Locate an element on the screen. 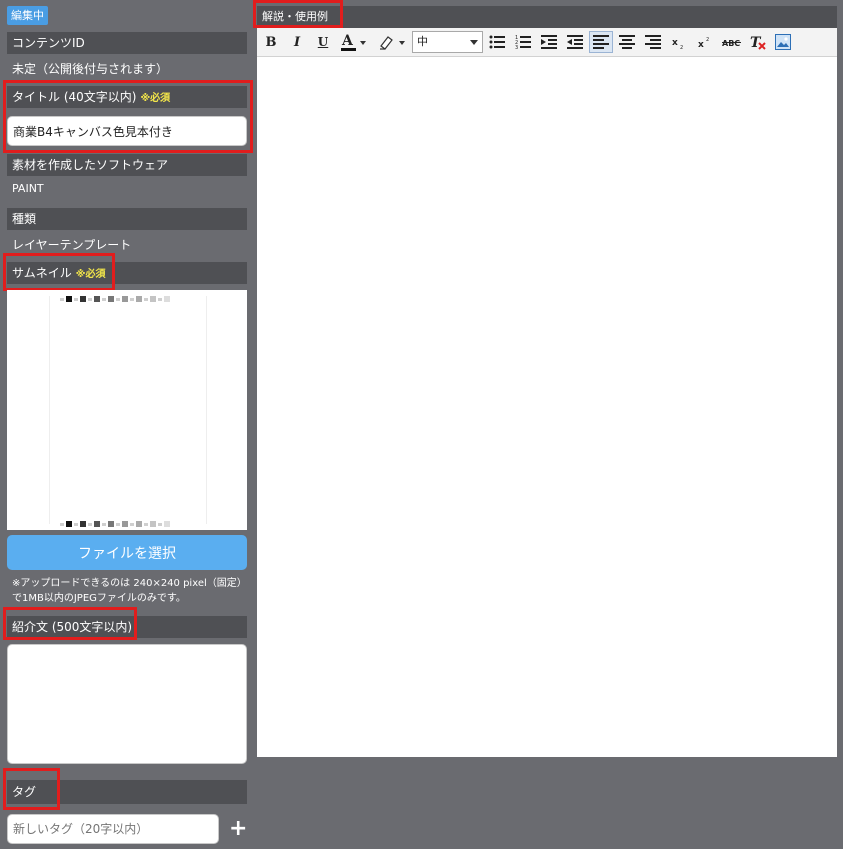  underline-button: U is located at coordinates (323, 42).